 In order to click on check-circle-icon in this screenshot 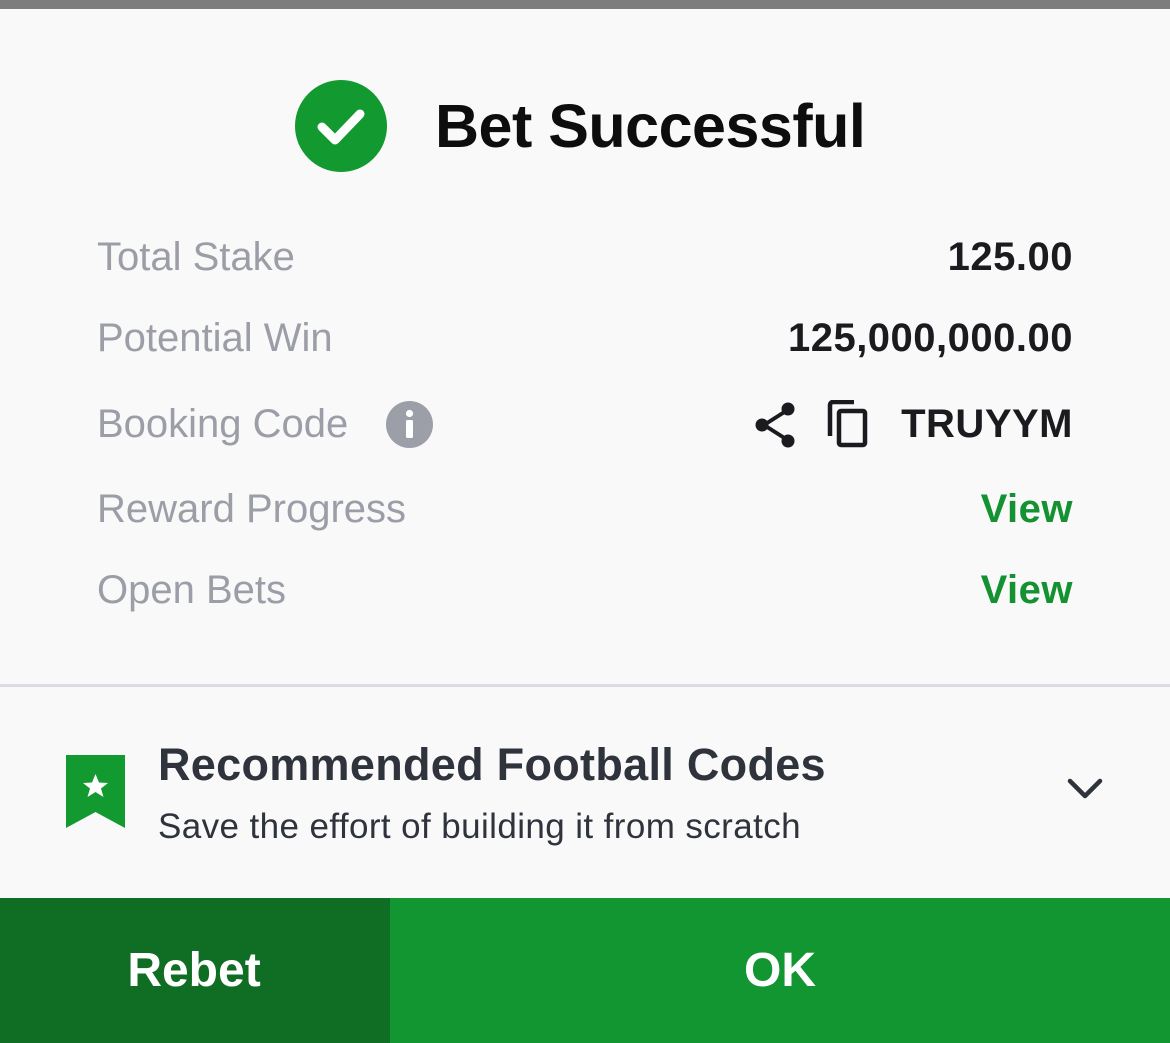, I will do `click(341, 126)`.